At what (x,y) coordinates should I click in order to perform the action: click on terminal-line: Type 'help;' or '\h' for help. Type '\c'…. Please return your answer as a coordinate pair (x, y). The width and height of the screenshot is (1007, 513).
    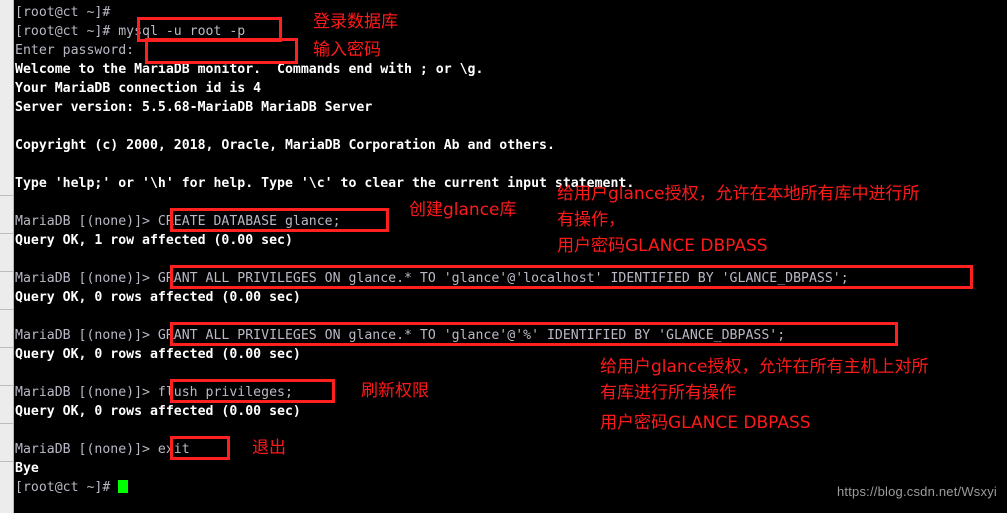
    Looking at the image, I should click on (325, 183).